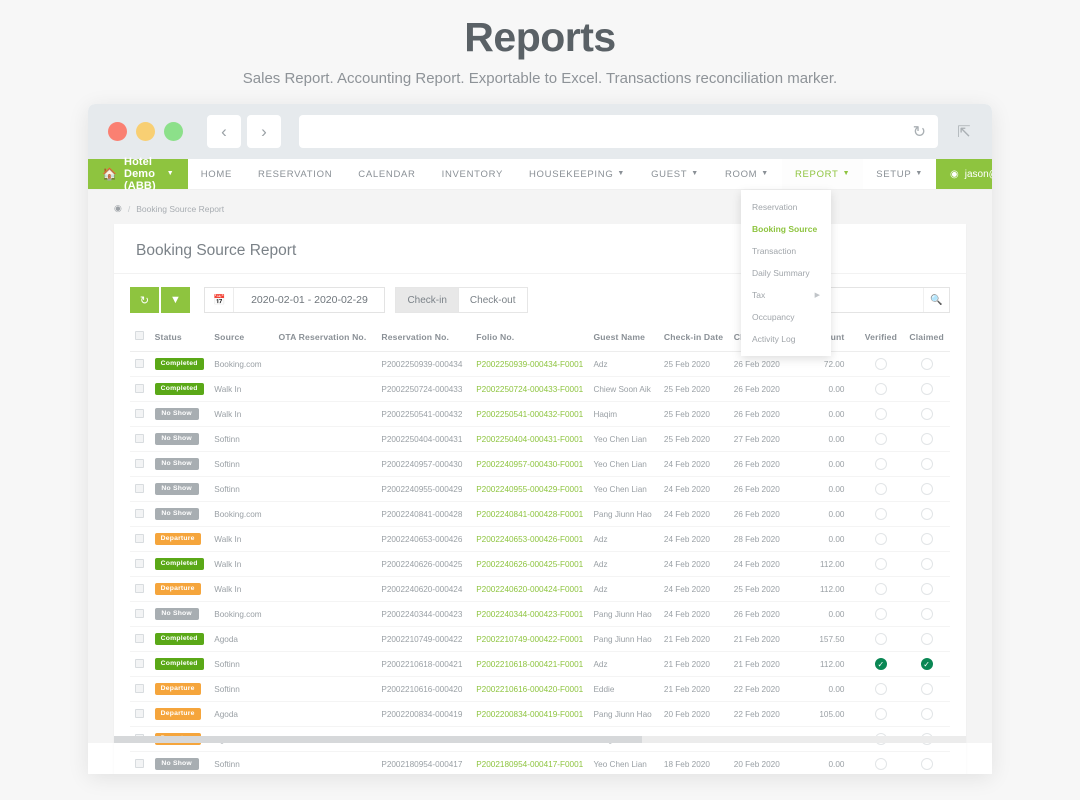 This screenshot has height=800, width=1080. I want to click on verified-check-icon: ✓, so click(880, 664).